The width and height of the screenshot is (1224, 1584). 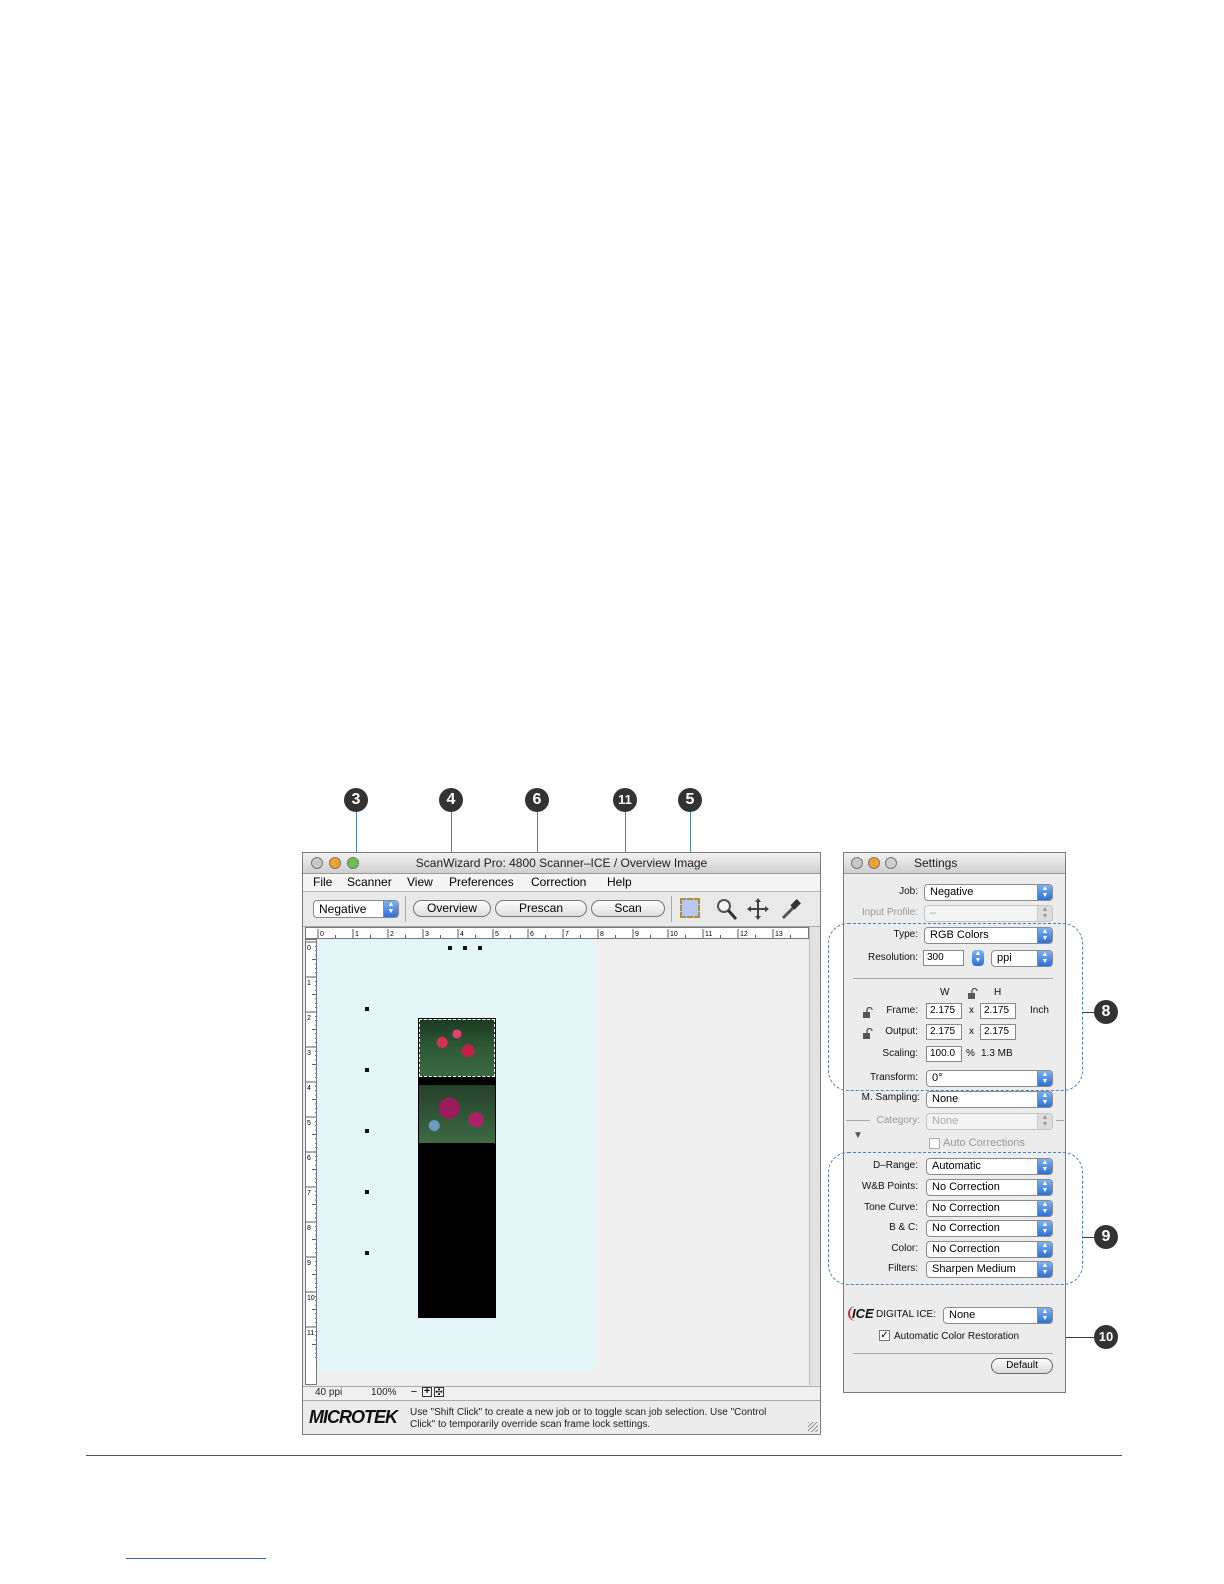 What do you see at coordinates (944, 1054) in the screenshot?
I see `scaling-input: 100.0` at bounding box center [944, 1054].